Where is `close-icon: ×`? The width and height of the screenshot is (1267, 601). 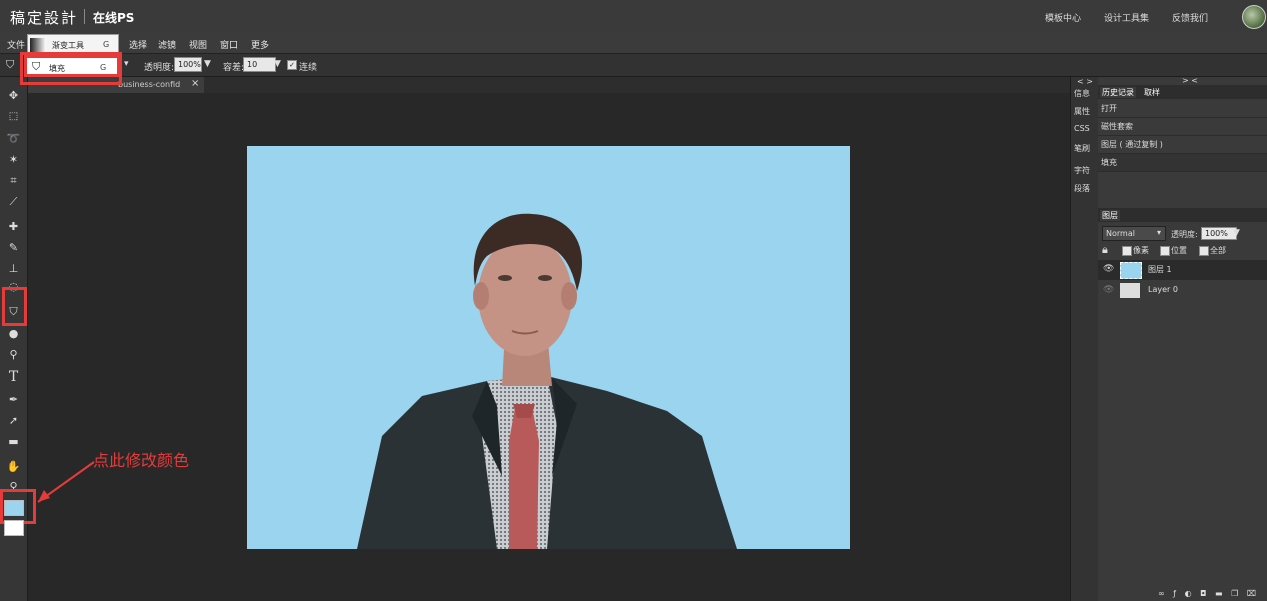
close-icon: × is located at coordinates (195, 83).